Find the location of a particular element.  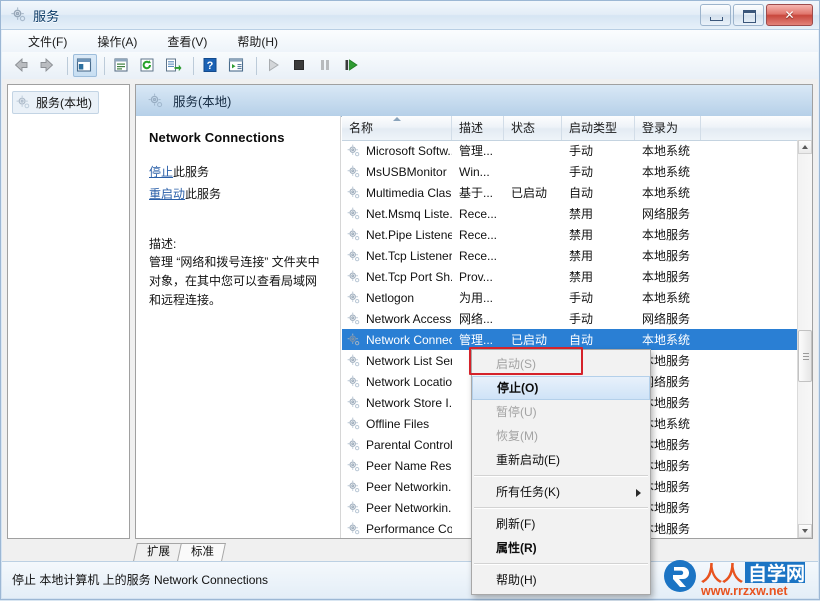

table-row: Network Access ... 网络... 手动 网络服务 is located at coordinates (570, 318).